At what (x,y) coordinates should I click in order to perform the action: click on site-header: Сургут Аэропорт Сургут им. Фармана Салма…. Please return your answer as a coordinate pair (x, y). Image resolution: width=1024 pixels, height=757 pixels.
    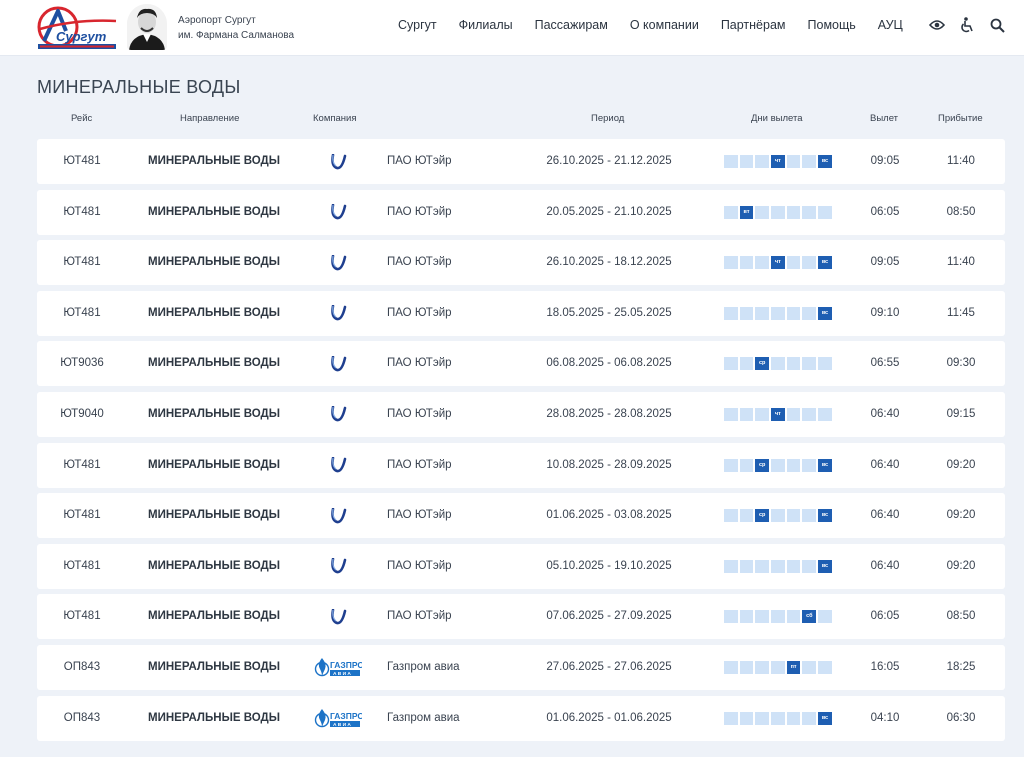
    Looking at the image, I should click on (512, 28).